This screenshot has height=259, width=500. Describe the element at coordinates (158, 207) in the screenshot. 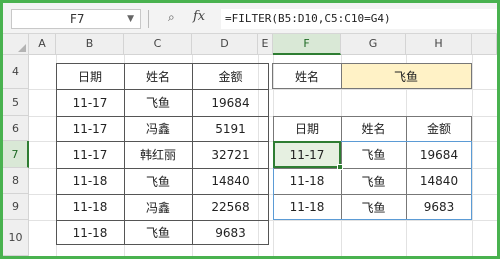

I see `source-cell-c9: 冯鑫` at that location.